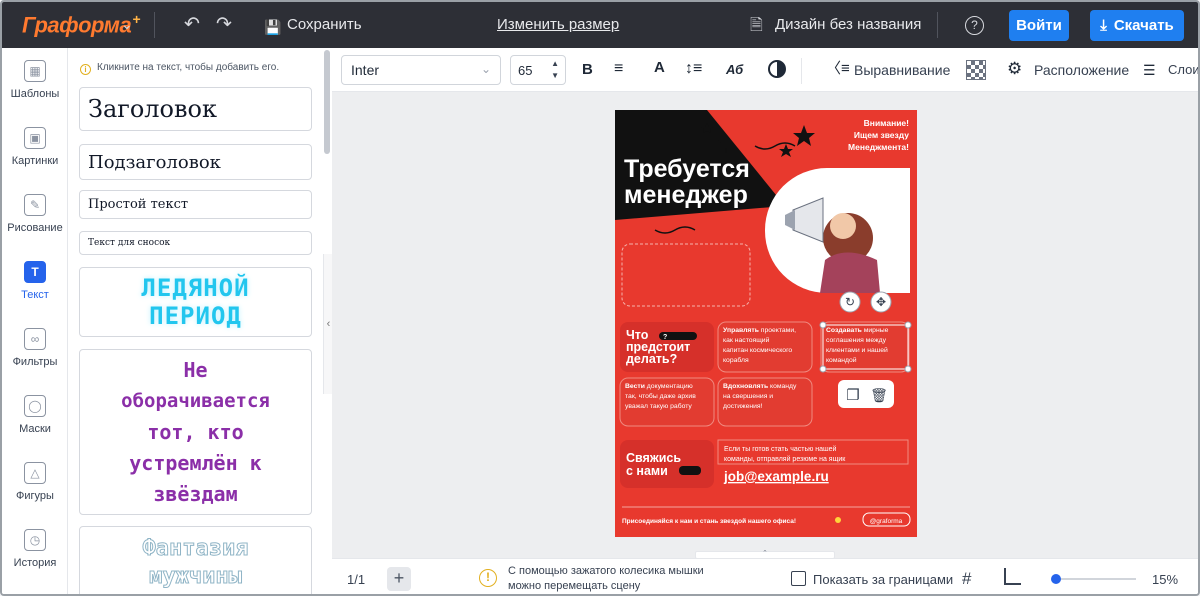 The height and width of the screenshot is (596, 1200). I want to click on add-page-button: +, so click(399, 579).